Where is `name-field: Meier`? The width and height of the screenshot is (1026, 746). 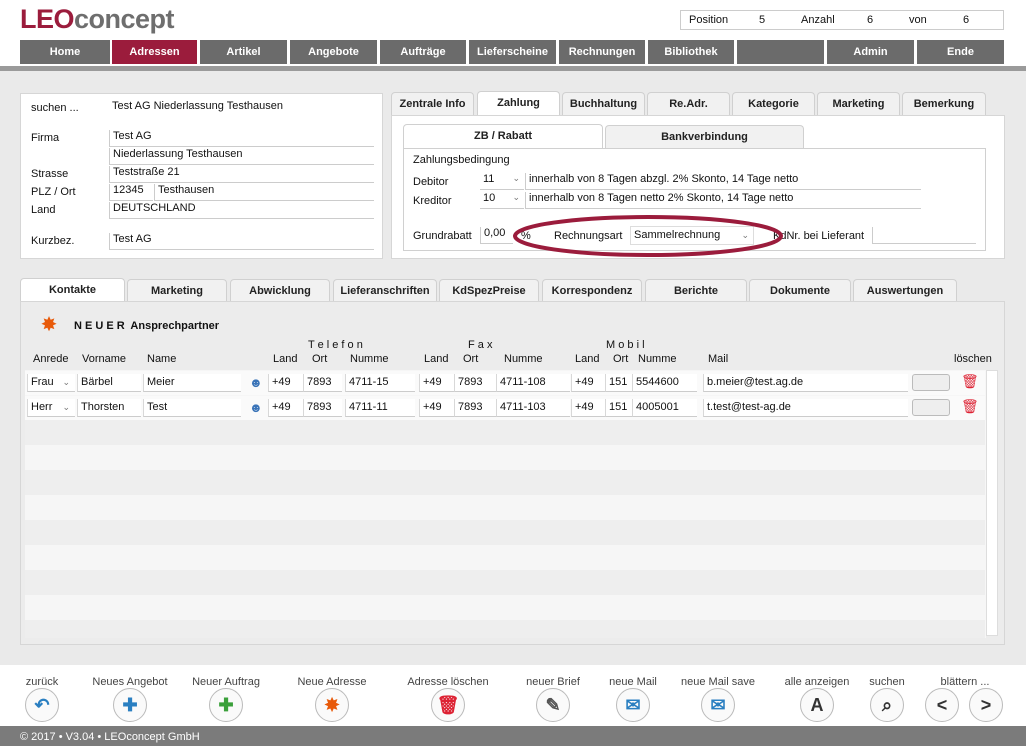
name-field: Meier is located at coordinates (192, 383).